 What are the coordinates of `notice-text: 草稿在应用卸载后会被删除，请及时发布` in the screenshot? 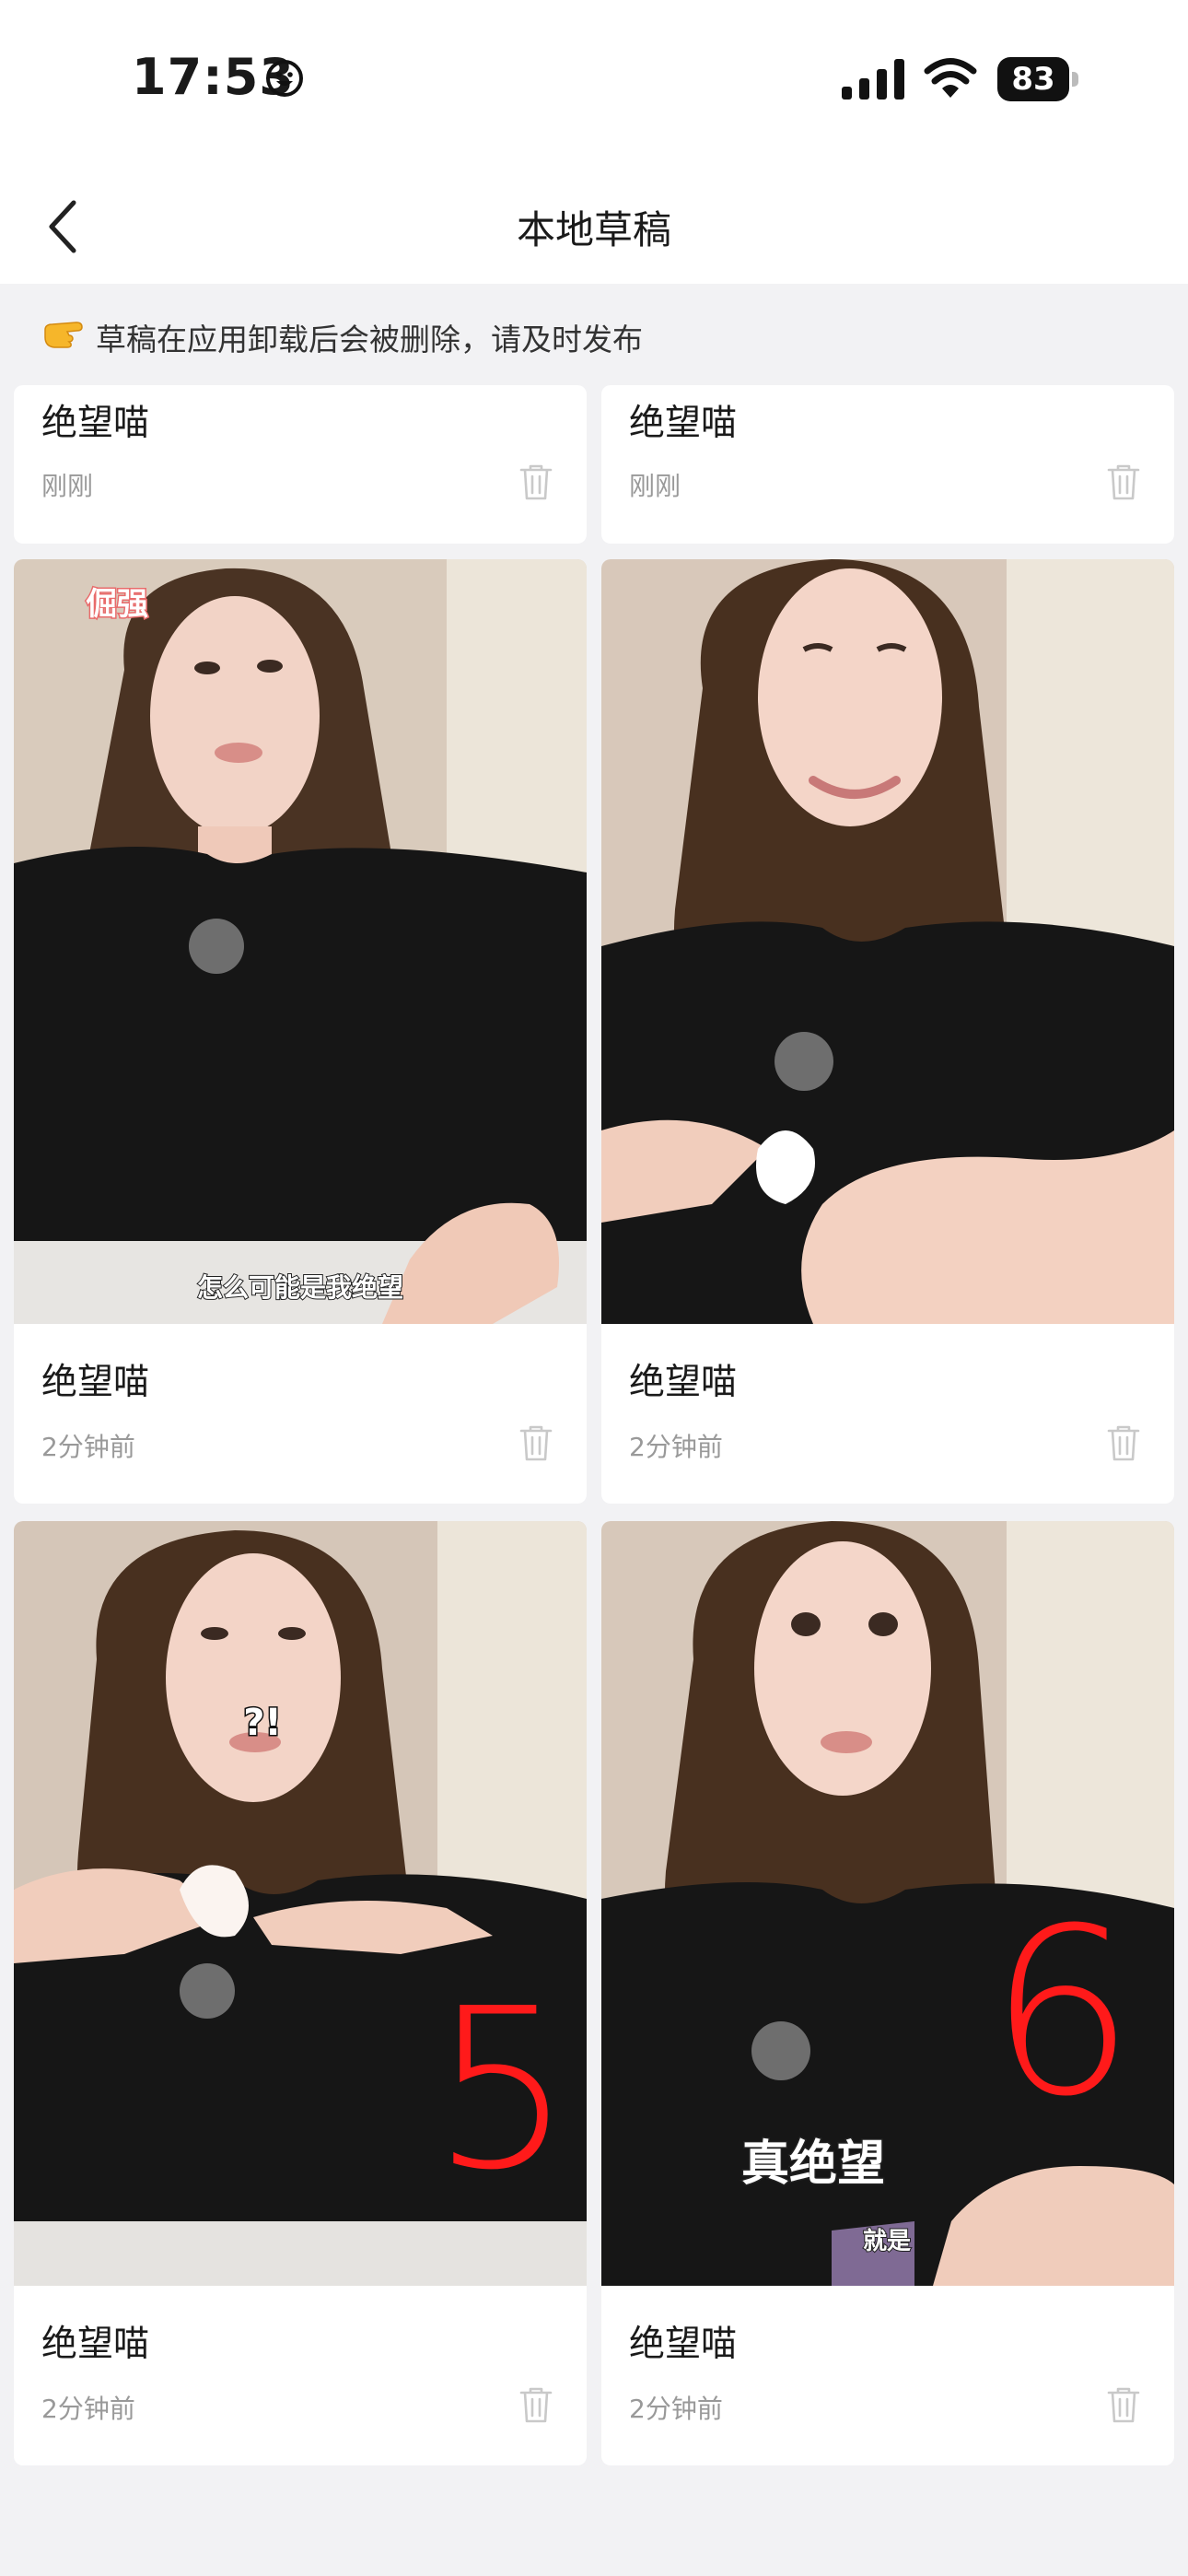 It's located at (369, 339).